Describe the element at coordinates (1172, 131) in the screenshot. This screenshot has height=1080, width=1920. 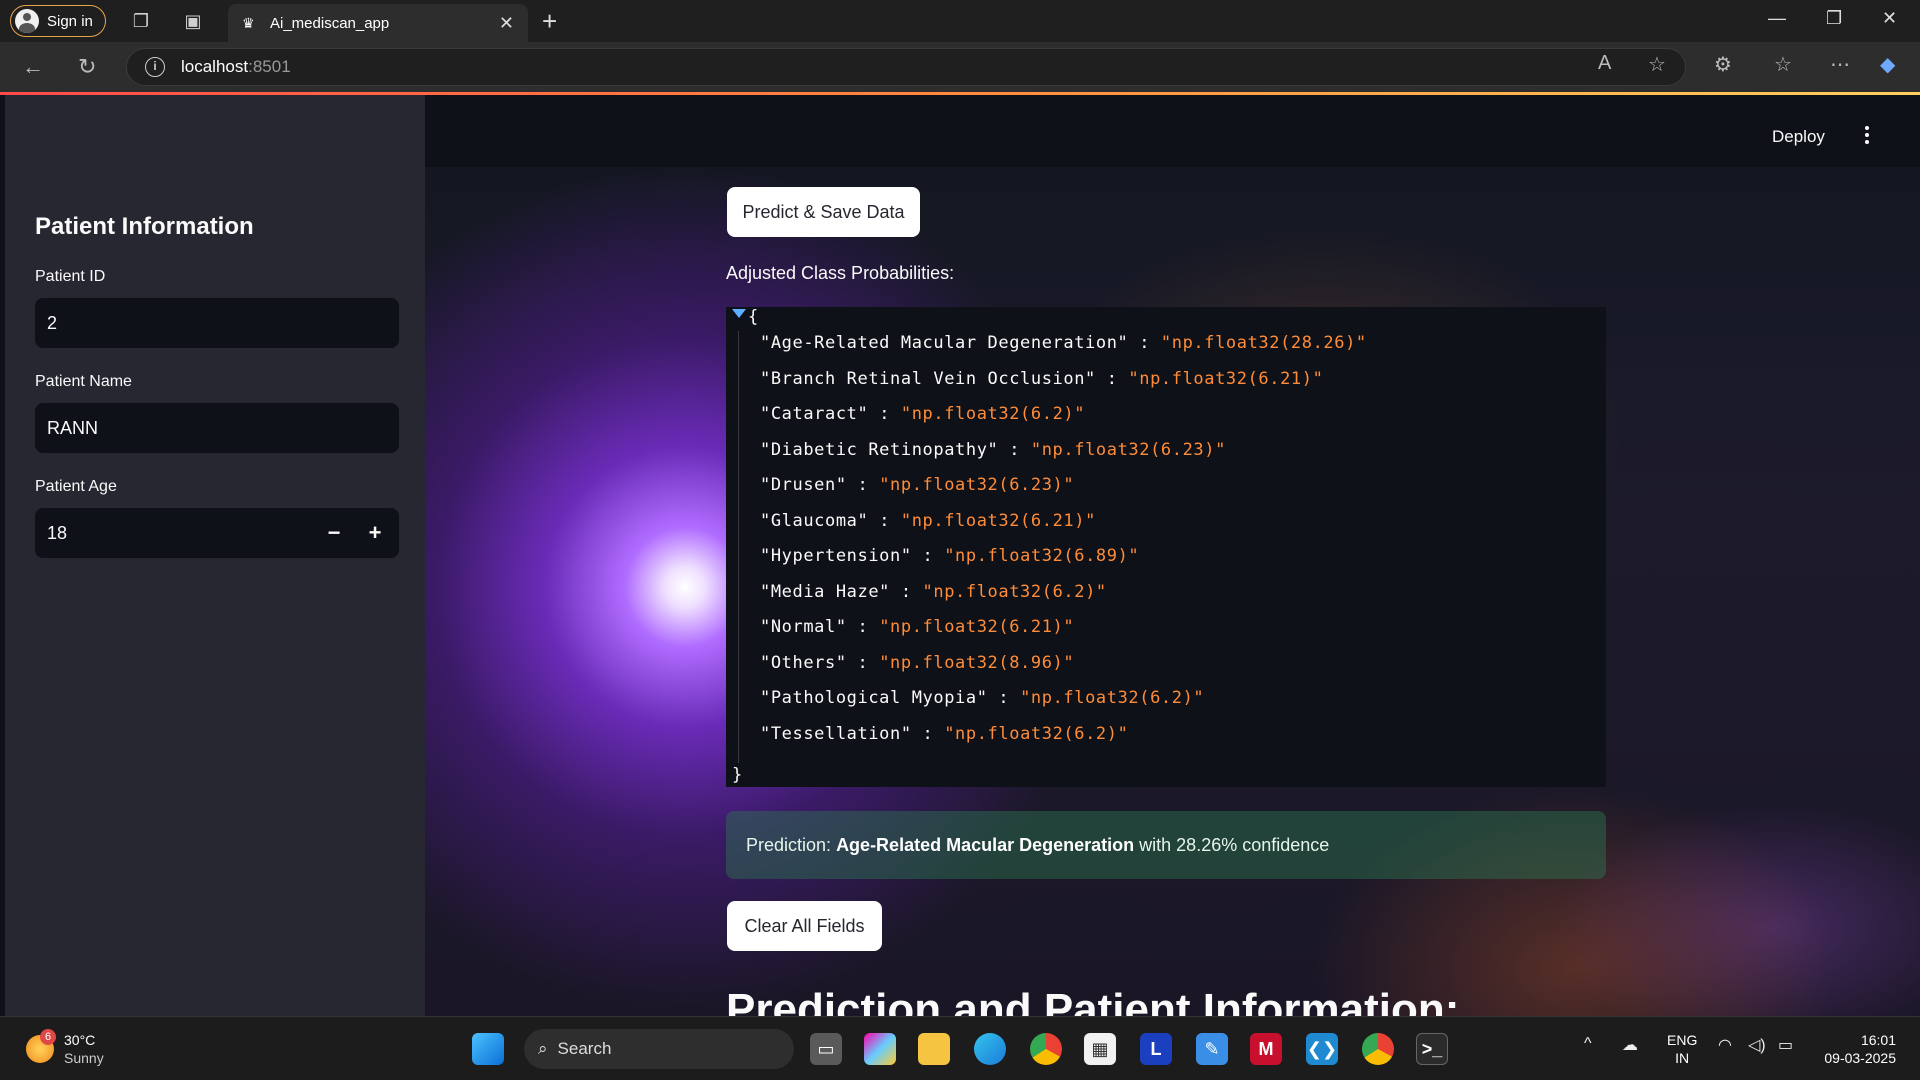
I see `app-header: Deploy` at that location.